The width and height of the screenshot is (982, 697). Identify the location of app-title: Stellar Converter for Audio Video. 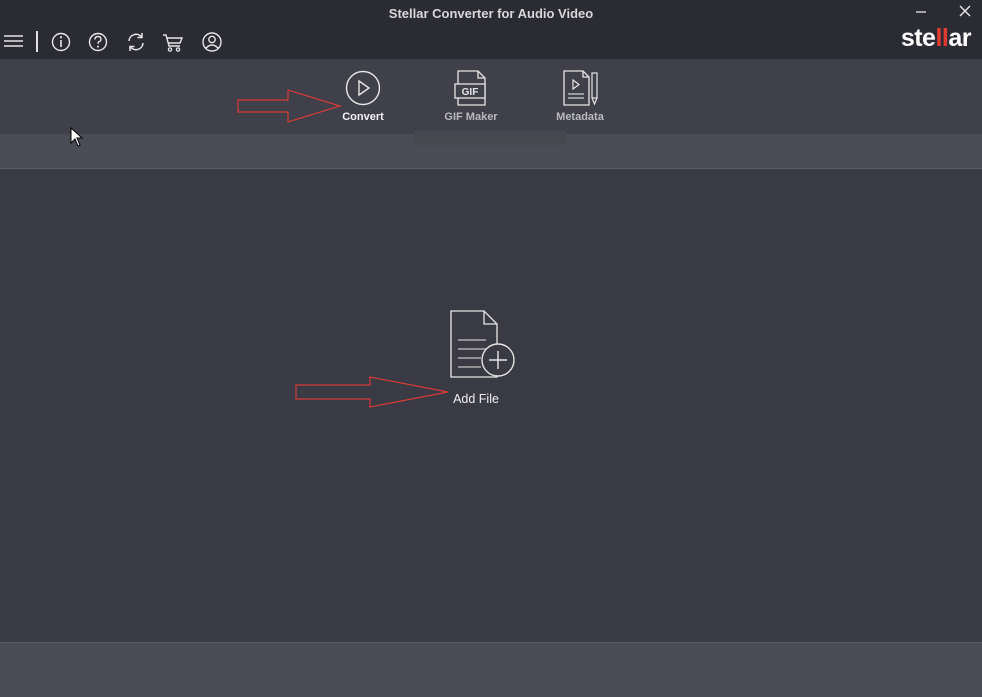
(491, 13).